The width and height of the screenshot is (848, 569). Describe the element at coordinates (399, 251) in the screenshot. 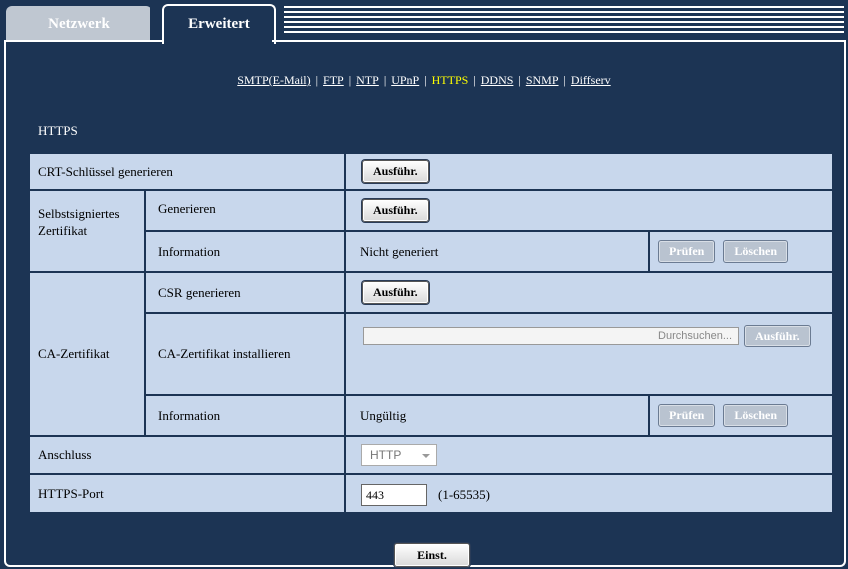

I see `self-signed-info-value: Nicht generiert` at that location.